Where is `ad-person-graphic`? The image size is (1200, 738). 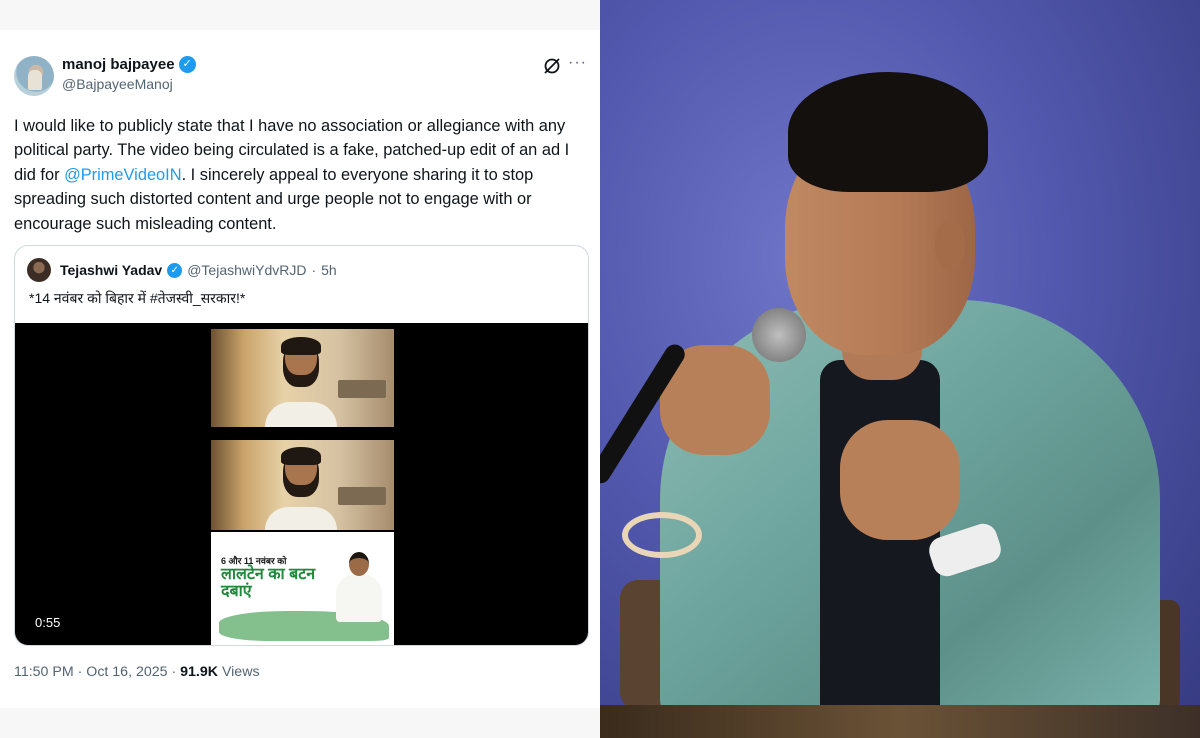
ad-person-graphic is located at coordinates (359, 587).